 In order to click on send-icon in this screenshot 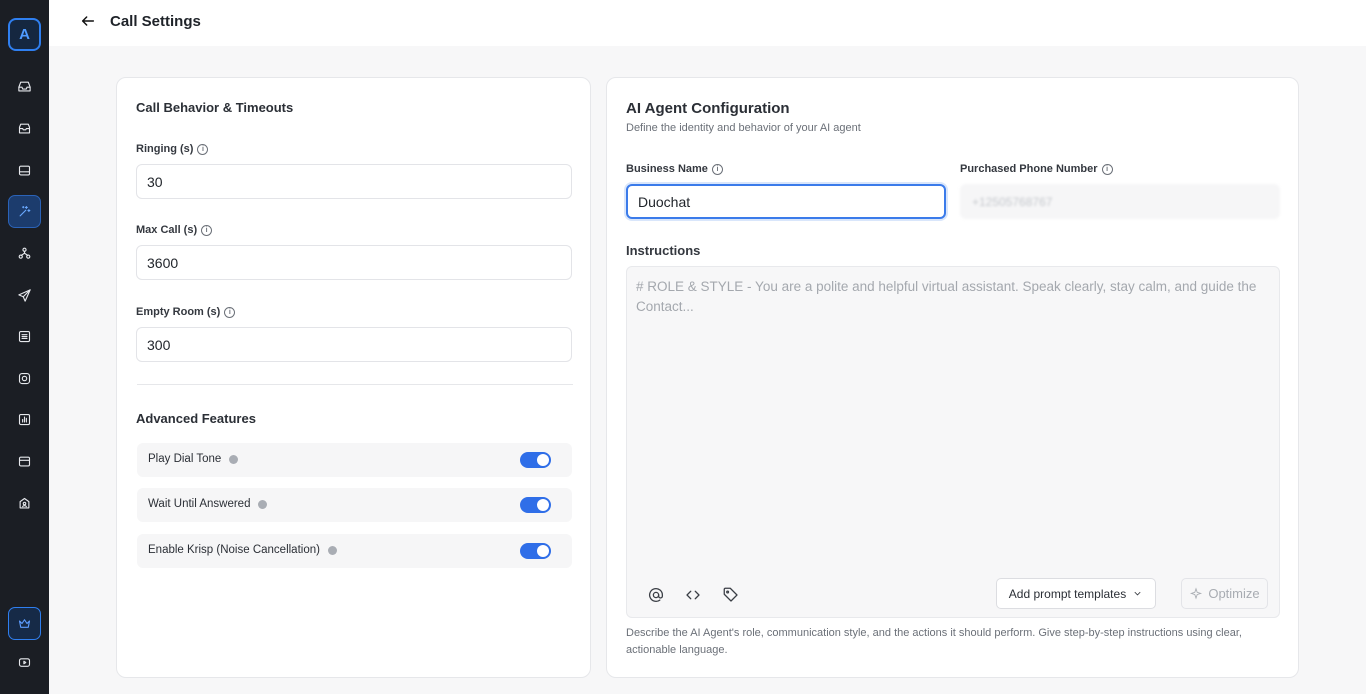, I will do `click(24, 295)`.